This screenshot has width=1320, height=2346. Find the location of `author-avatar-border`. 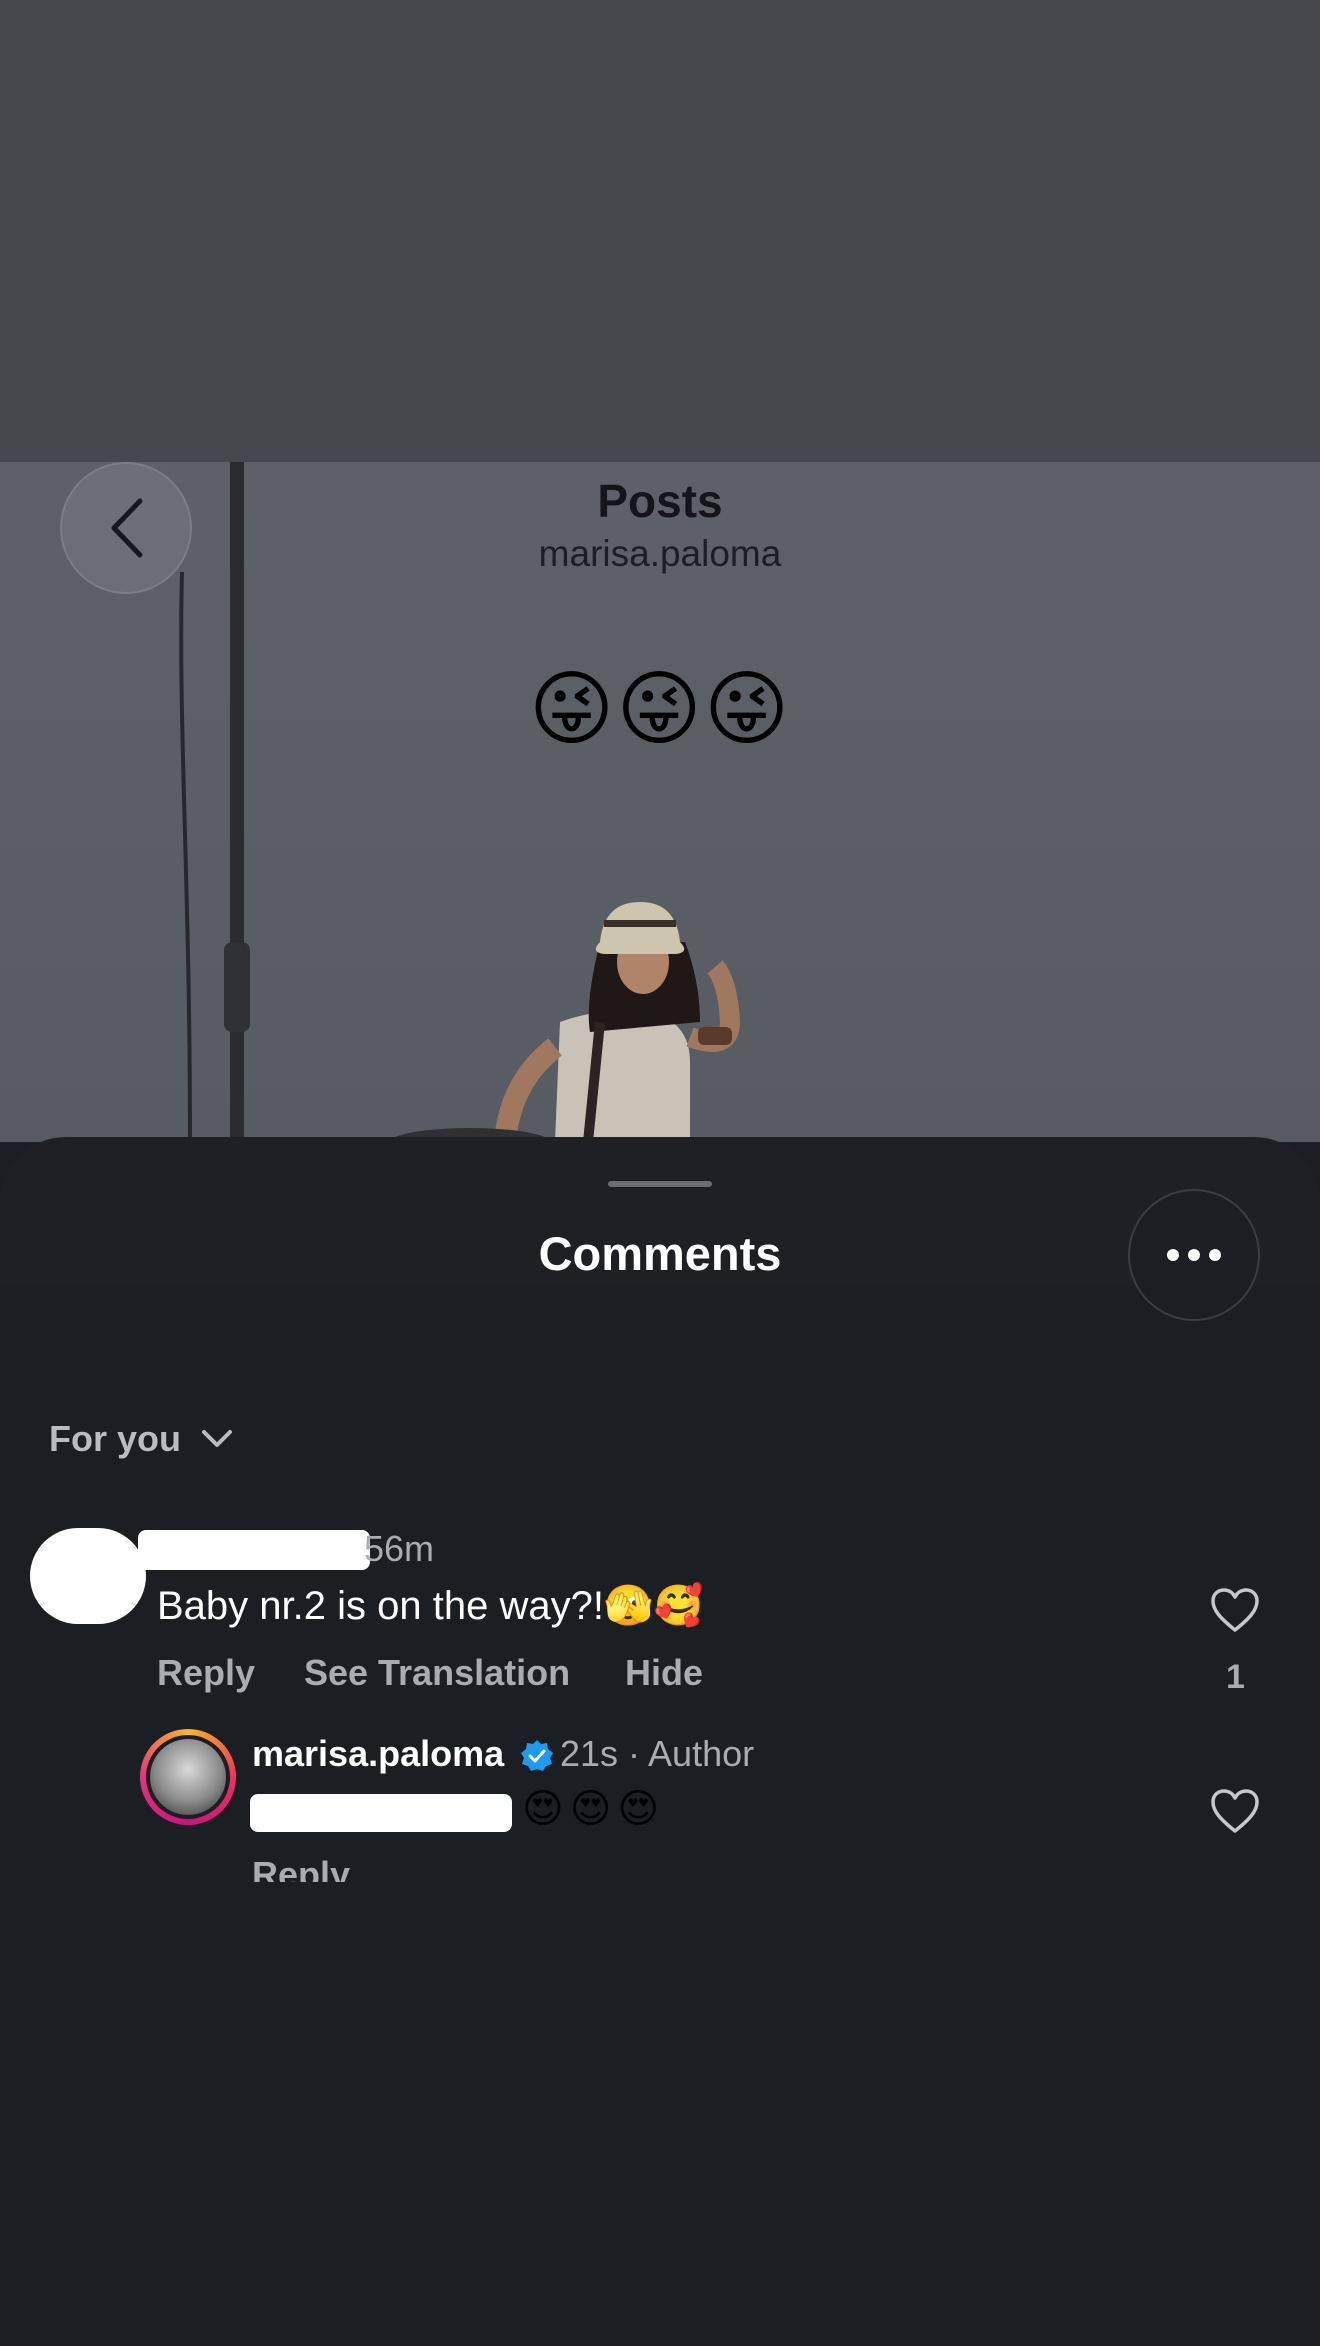

author-avatar-border is located at coordinates (188, 1777).